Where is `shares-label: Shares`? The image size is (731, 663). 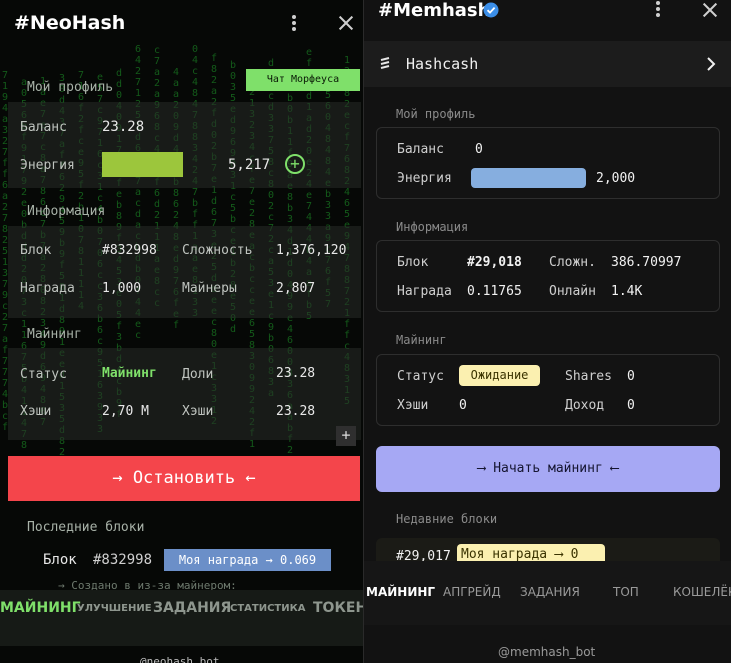
shares-label: Shares is located at coordinates (588, 376).